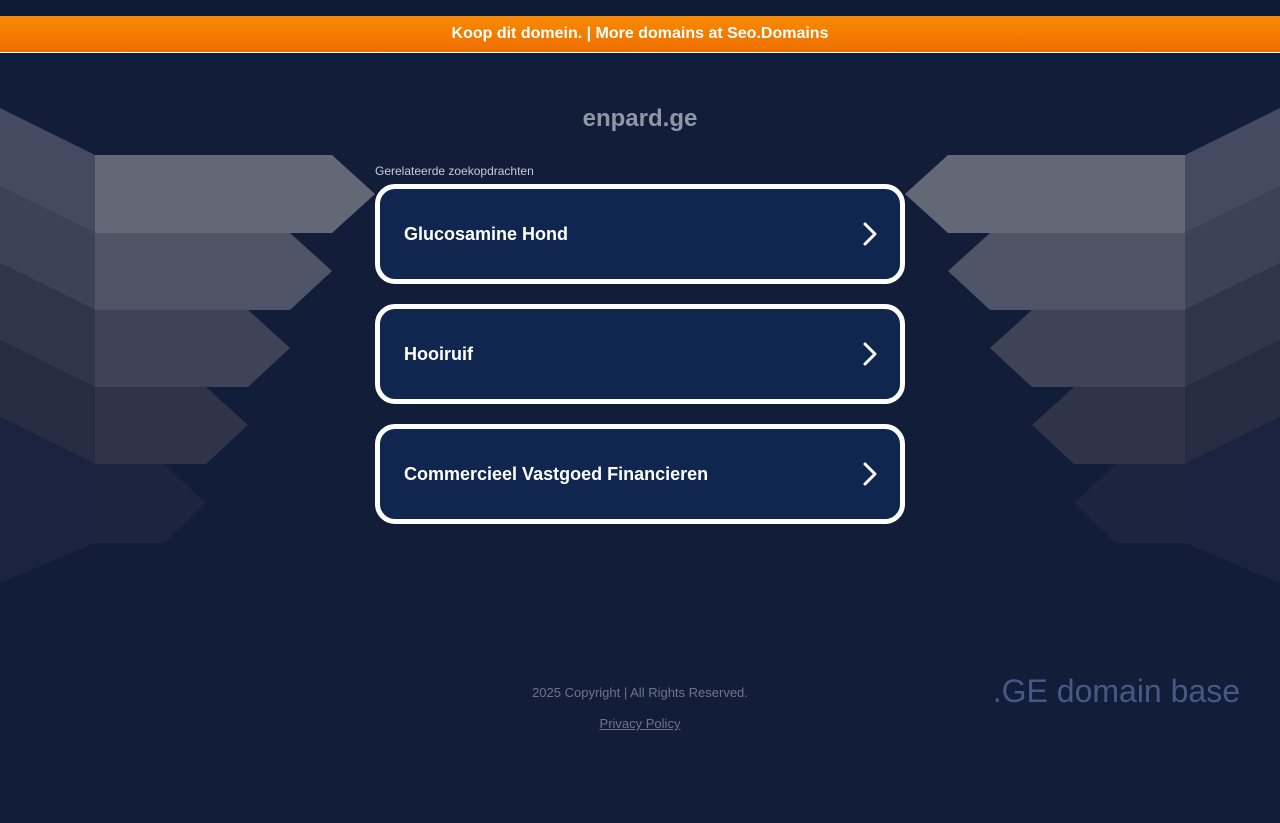 The width and height of the screenshot is (1280, 823). I want to click on privacy-policy-link: Privacy Policy, so click(640, 723).